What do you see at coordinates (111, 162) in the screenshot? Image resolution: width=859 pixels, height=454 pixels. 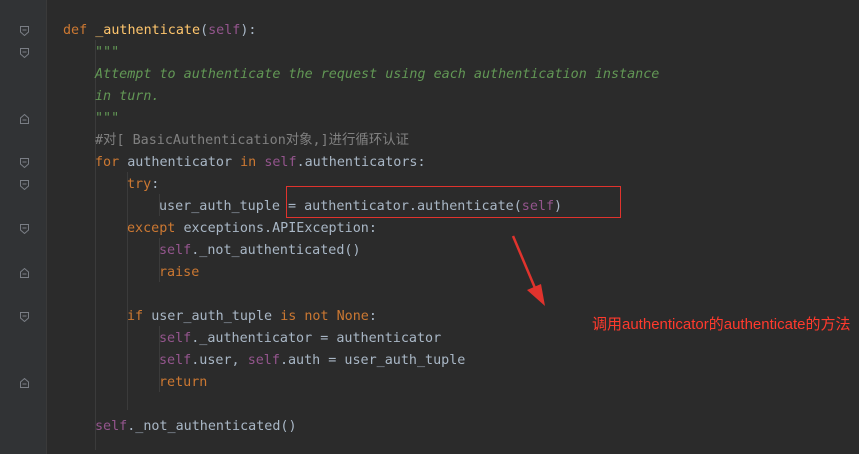 I see `code-token: for` at bounding box center [111, 162].